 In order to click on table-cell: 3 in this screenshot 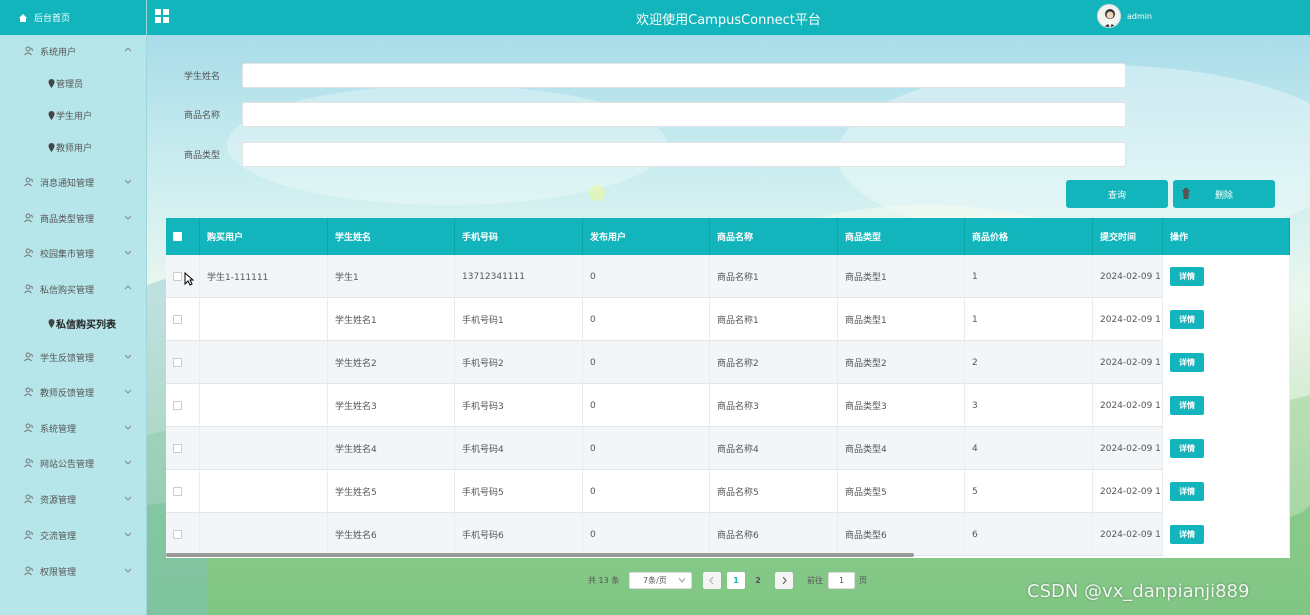, I will do `click(1029, 405)`.